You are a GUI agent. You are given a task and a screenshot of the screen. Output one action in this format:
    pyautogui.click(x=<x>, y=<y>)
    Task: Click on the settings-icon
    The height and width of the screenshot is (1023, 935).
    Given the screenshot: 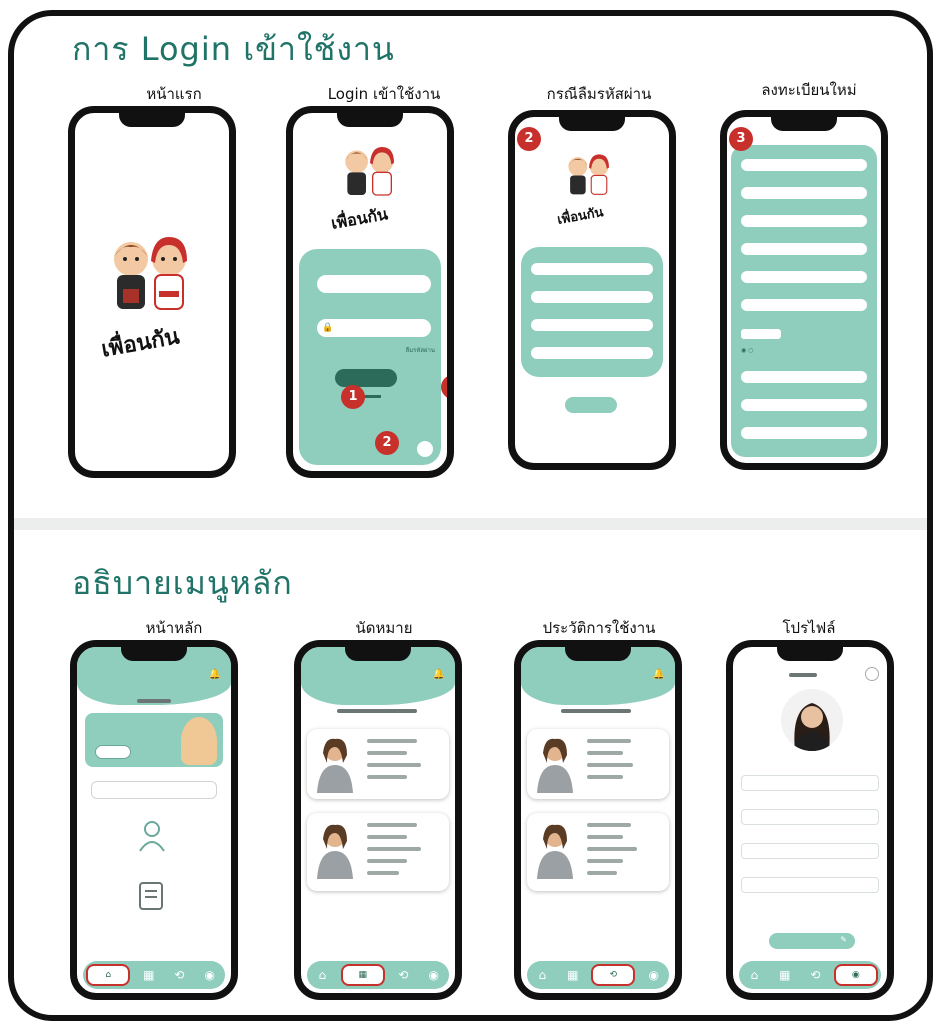 What is the action you would take?
    pyautogui.click(x=872, y=674)
    